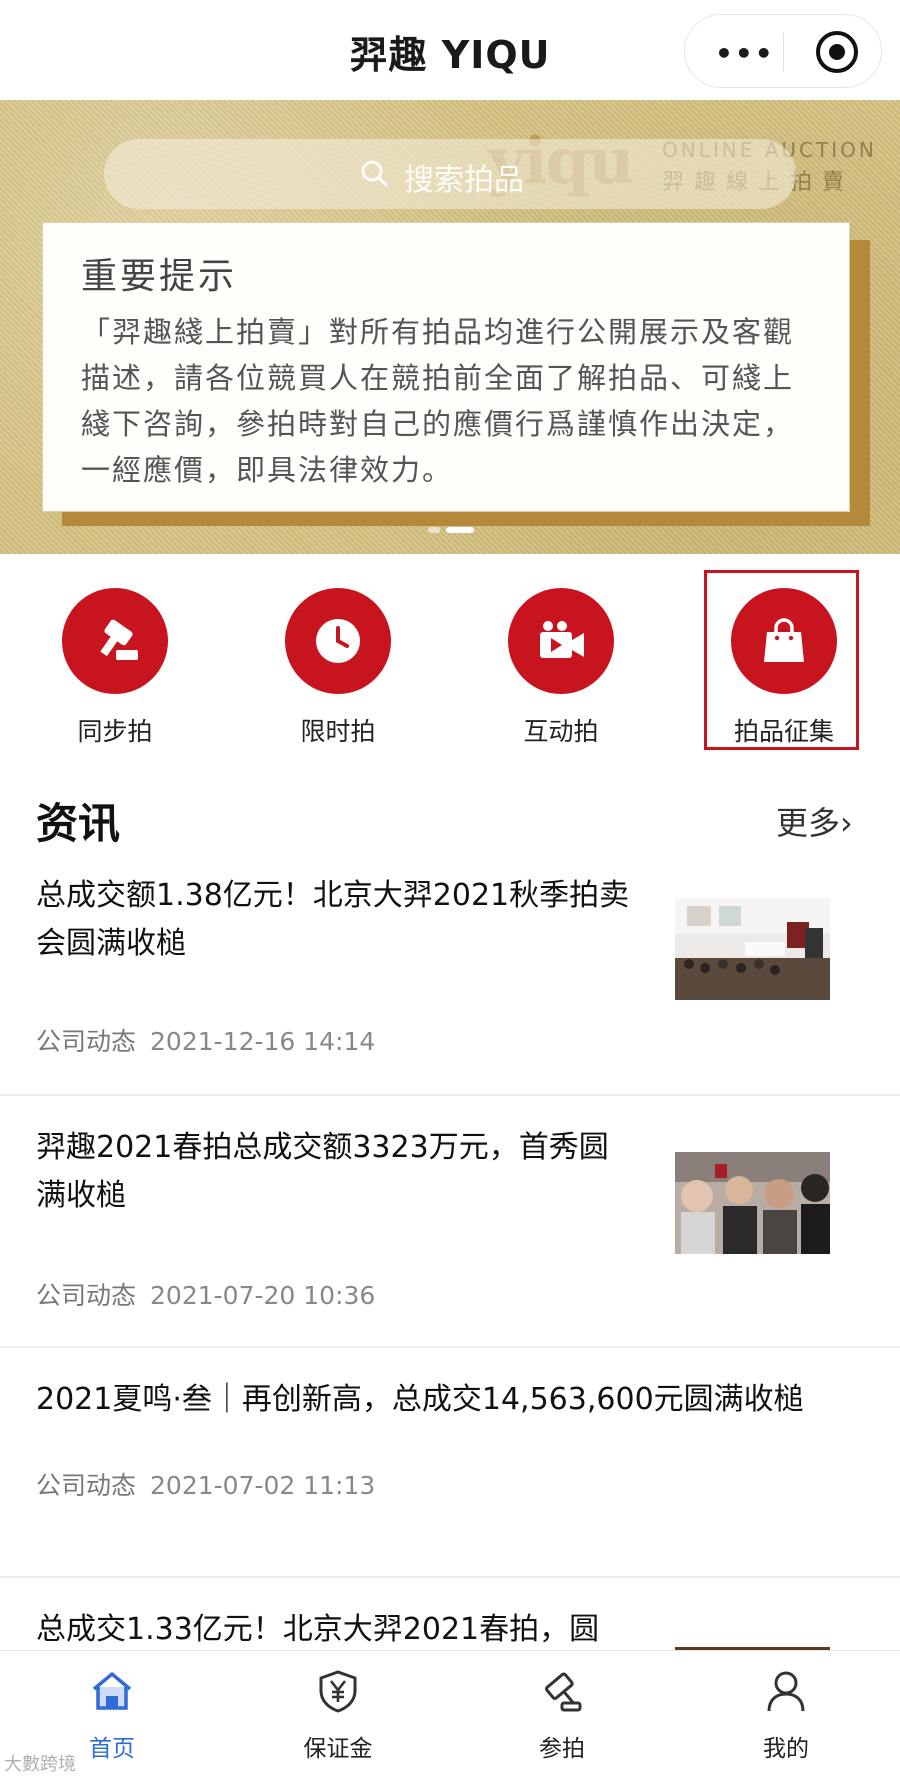 The width and height of the screenshot is (900, 1779). I want to click on capsule-divider, so click(783, 52).